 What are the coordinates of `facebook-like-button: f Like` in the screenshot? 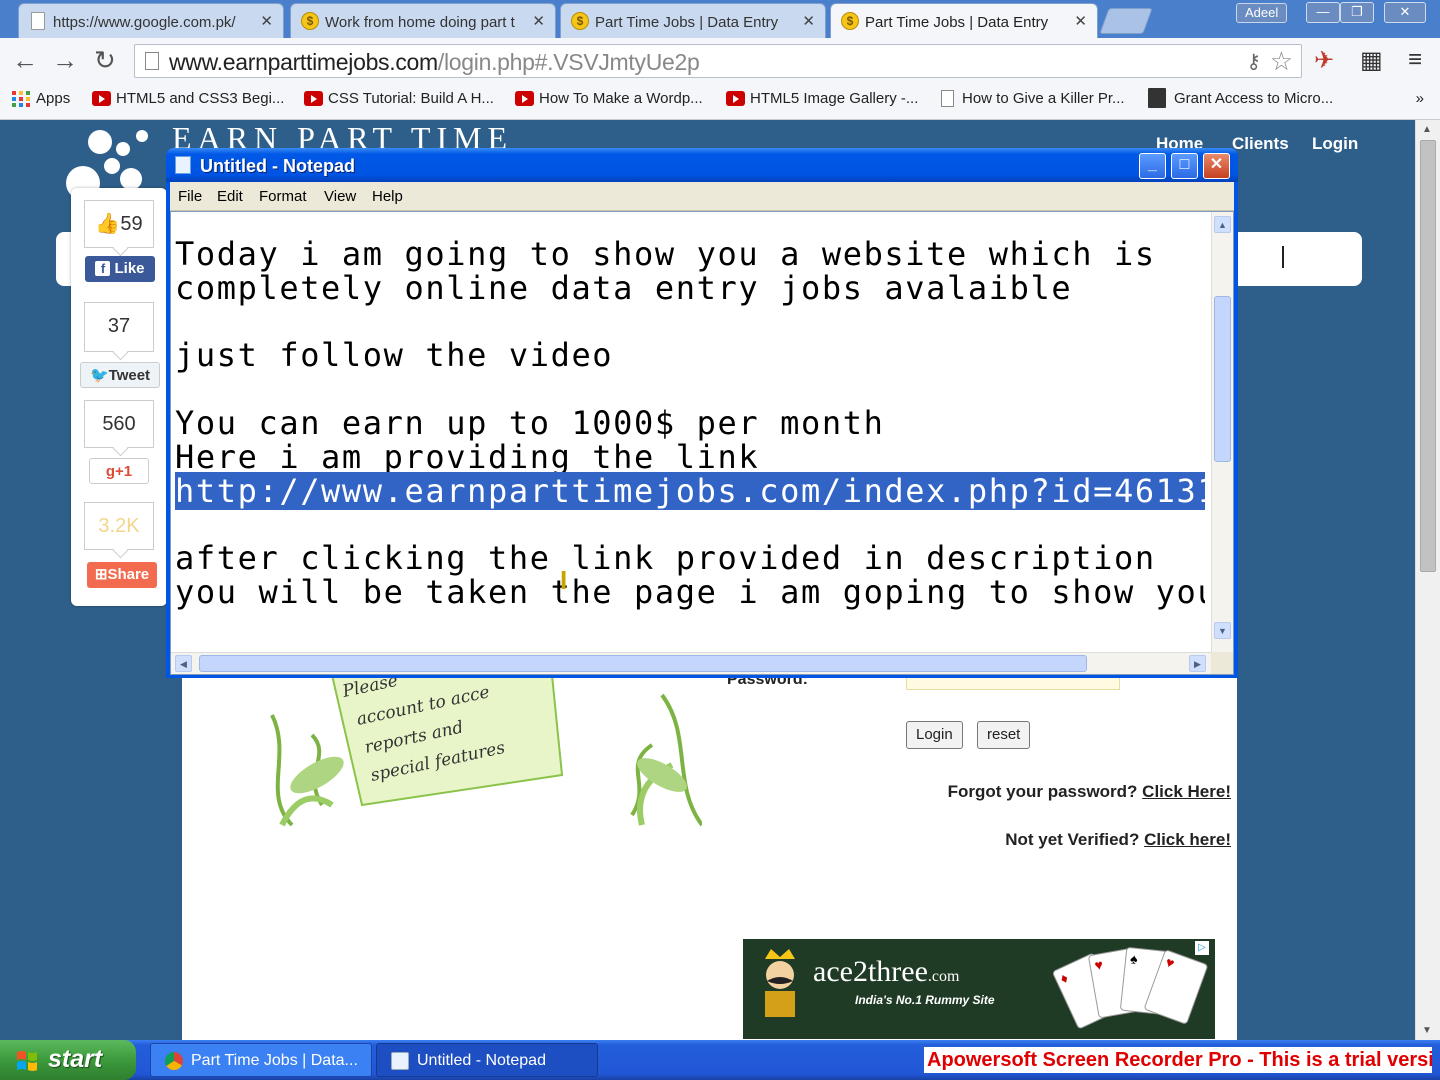 It's located at (120, 269).